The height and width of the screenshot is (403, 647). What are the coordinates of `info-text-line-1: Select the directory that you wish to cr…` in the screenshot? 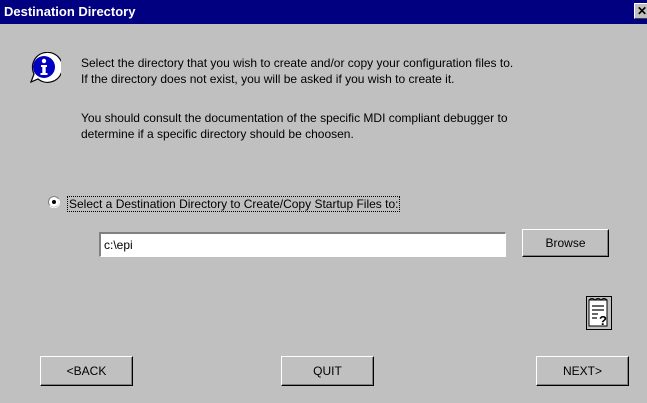 It's located at (297, 63).